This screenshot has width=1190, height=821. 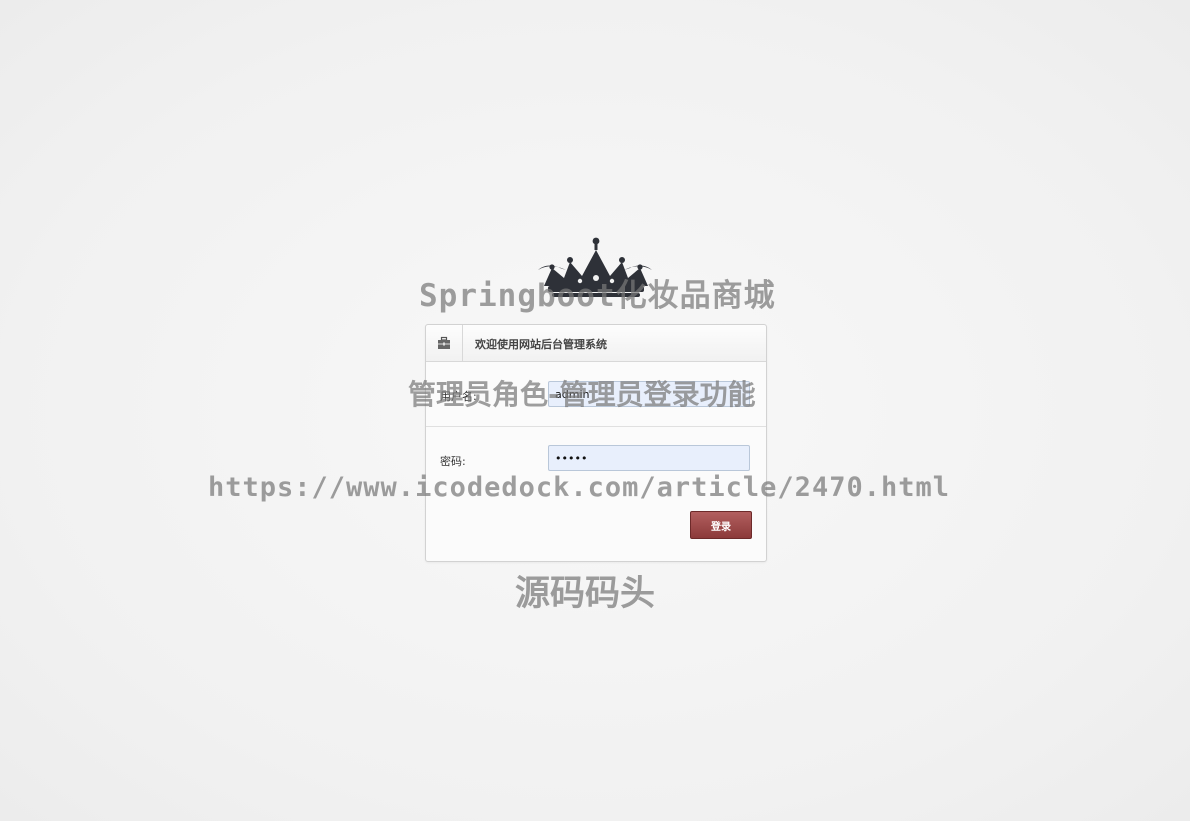 I want to click on header-icon-cell, so click(x=444, y=343).